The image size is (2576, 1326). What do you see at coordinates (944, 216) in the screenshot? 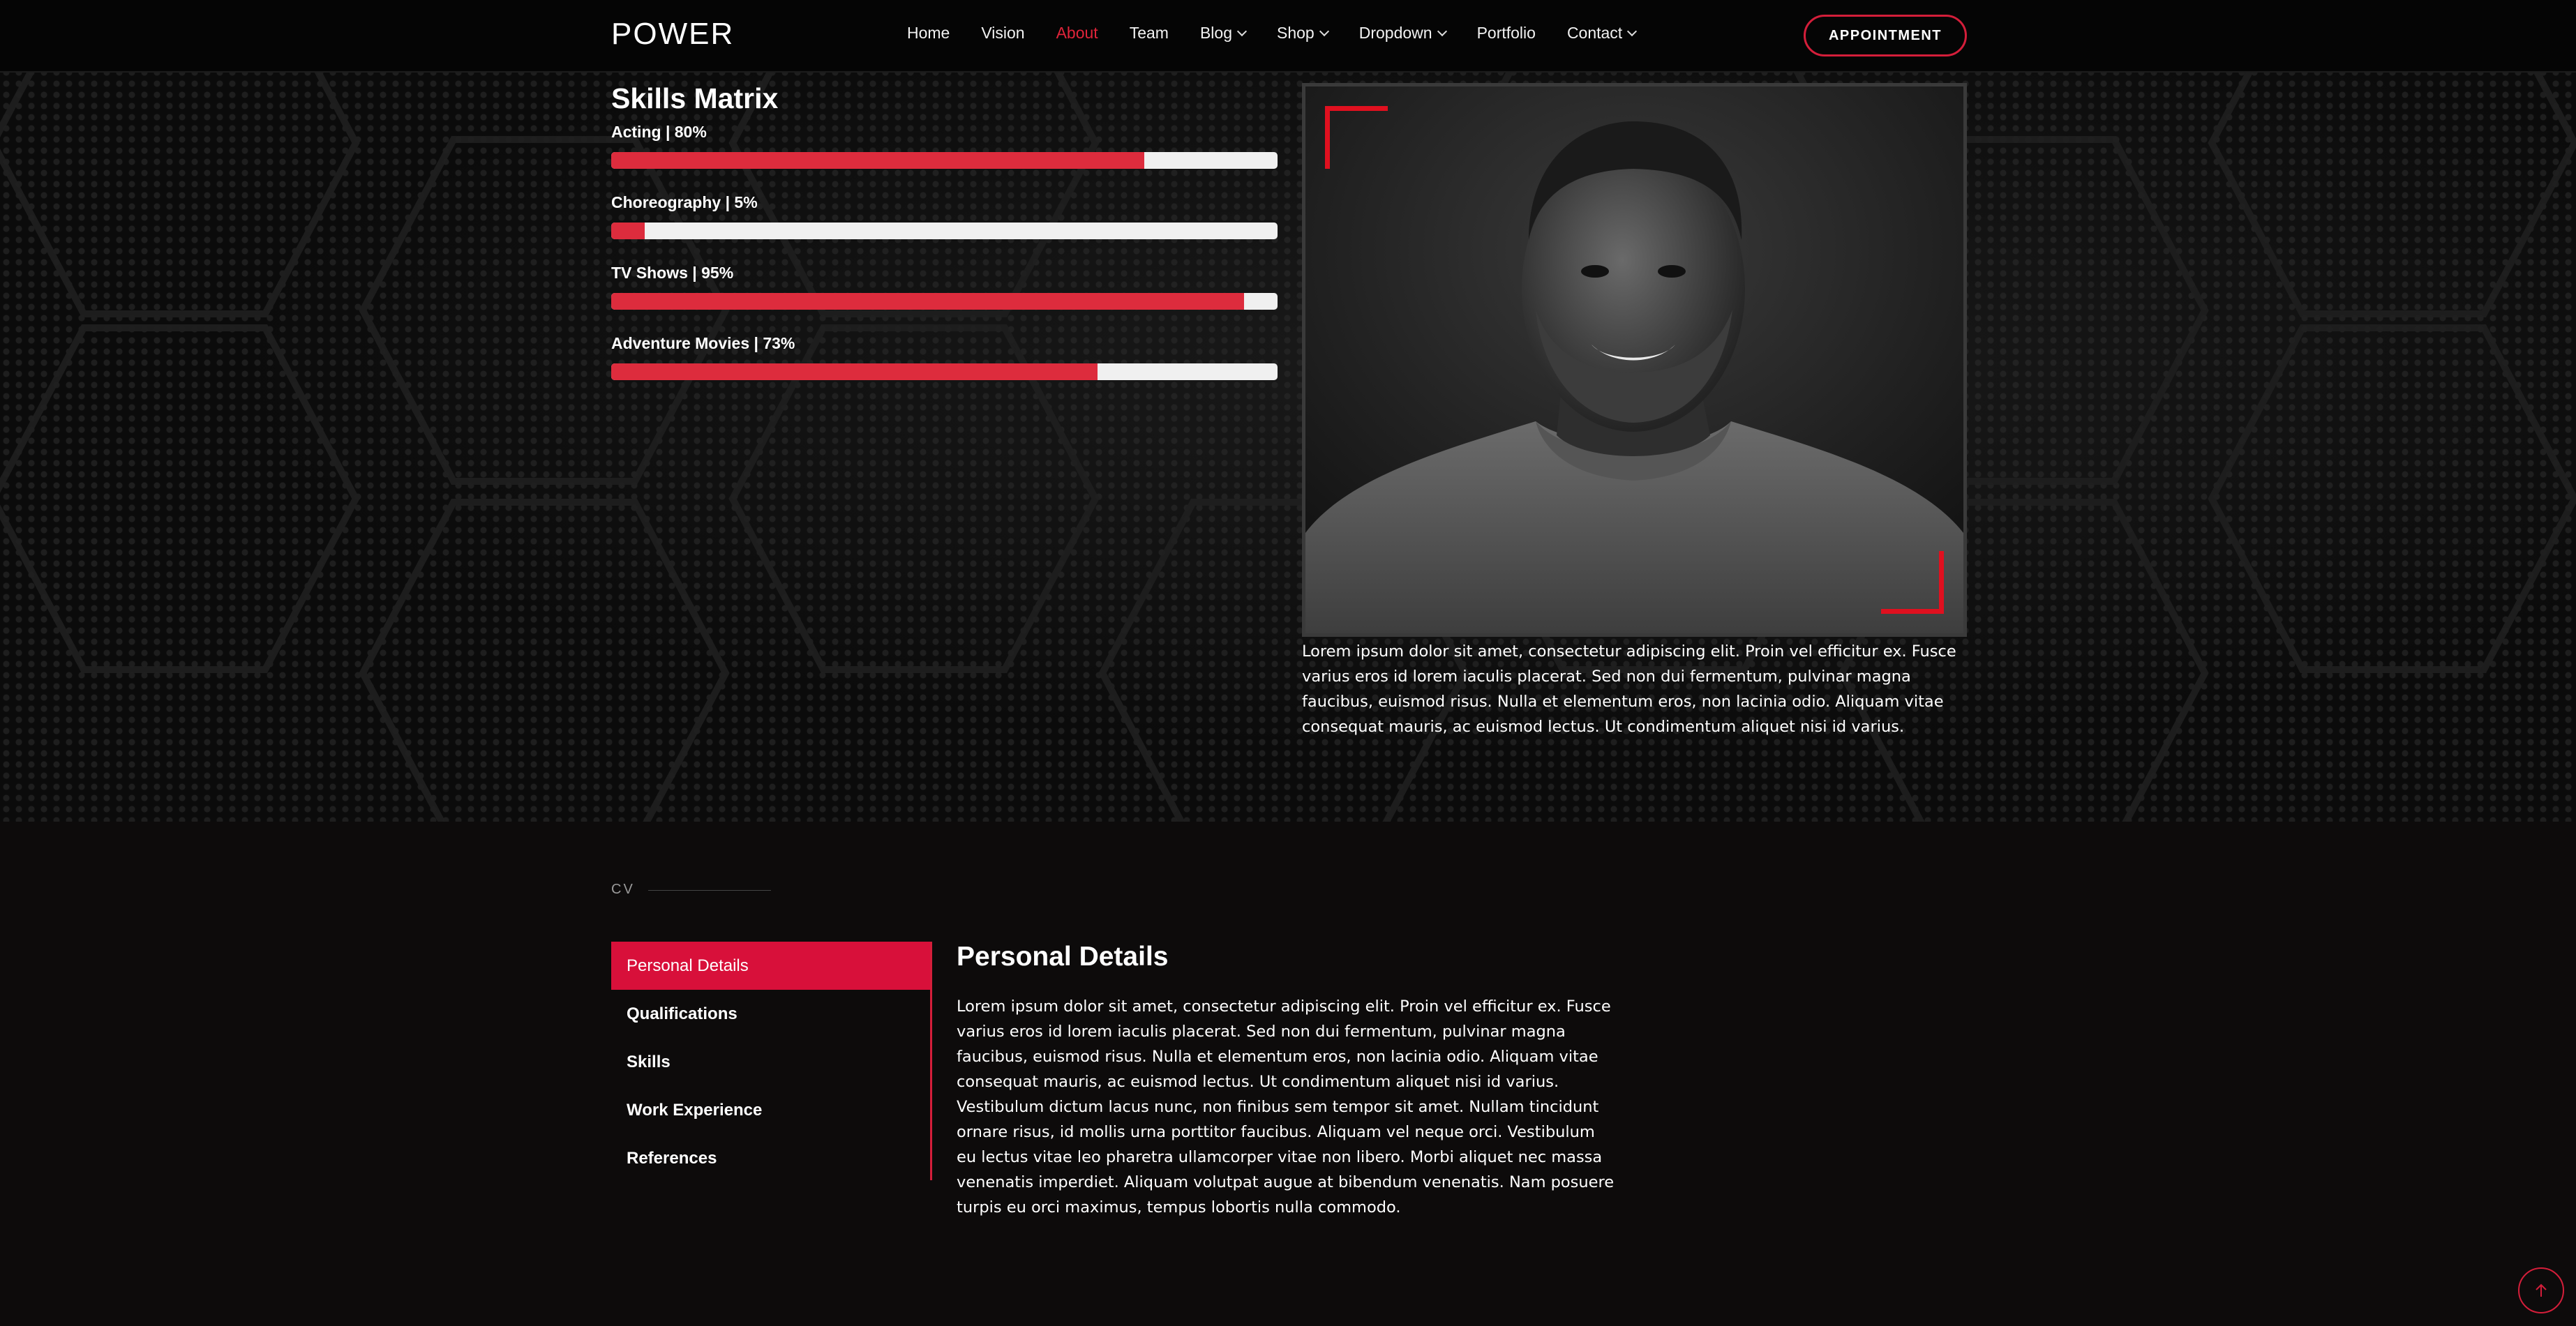
I see `skill-choreography: Choreography | 5%` at bounding box center [944, 216].